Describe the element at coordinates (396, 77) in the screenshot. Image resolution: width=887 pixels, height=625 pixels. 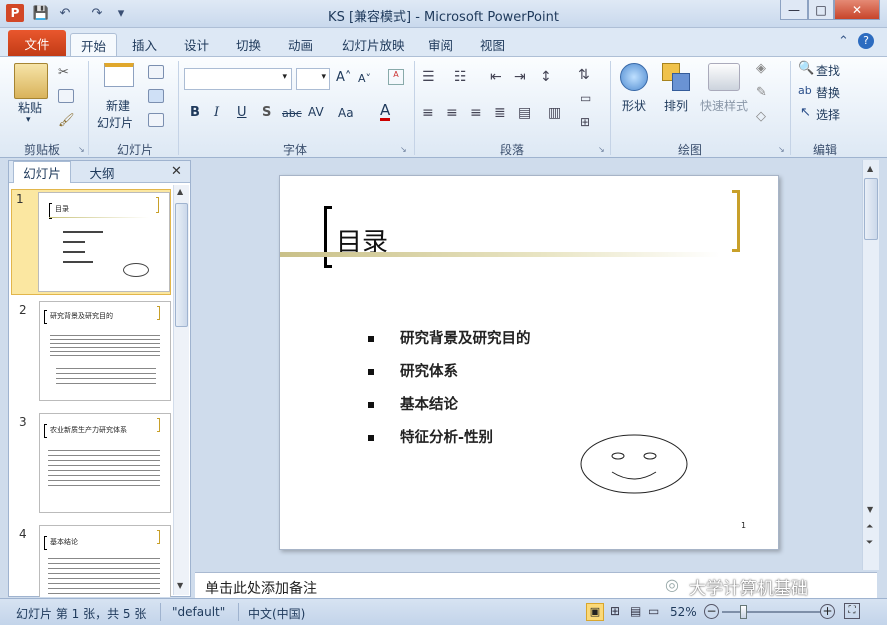
I see `clear-format-icon: A` at that location.